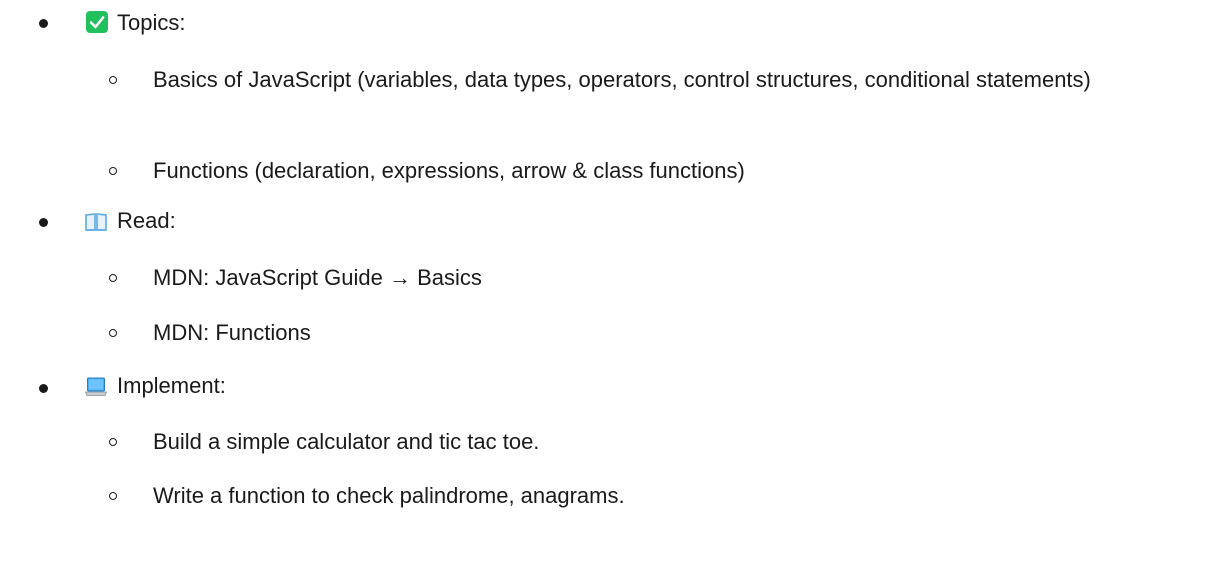 This screenshot has height=563, width=1217. What do you see at coordinates (317, 277) in the screenshot?
I see `read-item-js-guide: MDN: JavaScript Guide → Basics` at bounding box center [317, 277].